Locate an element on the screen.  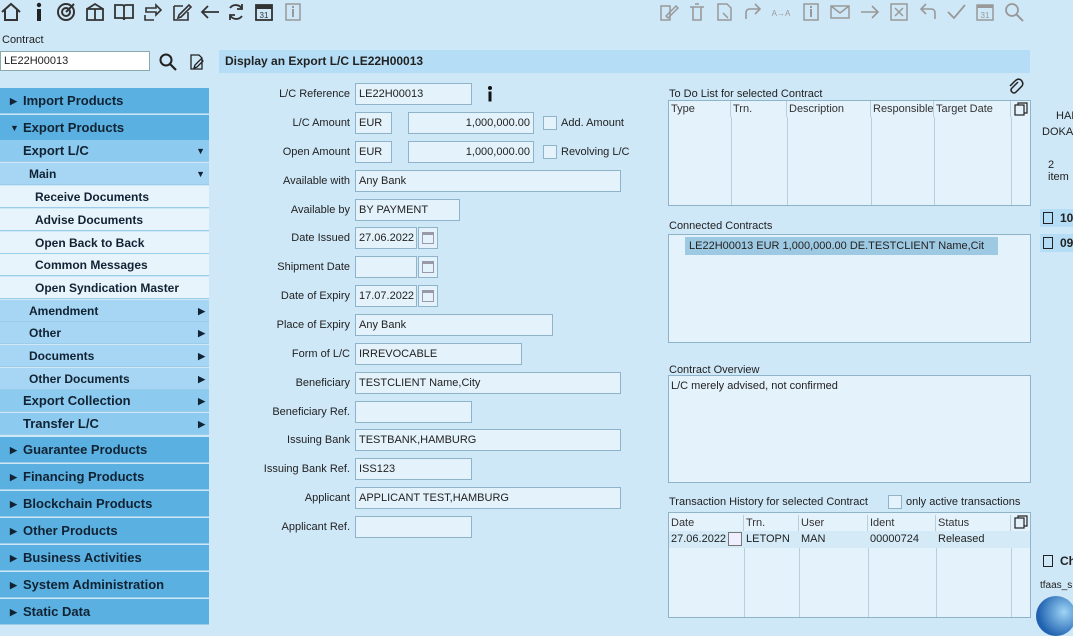
calendar-31-icon: 31 is located at coordinates (985, 12).